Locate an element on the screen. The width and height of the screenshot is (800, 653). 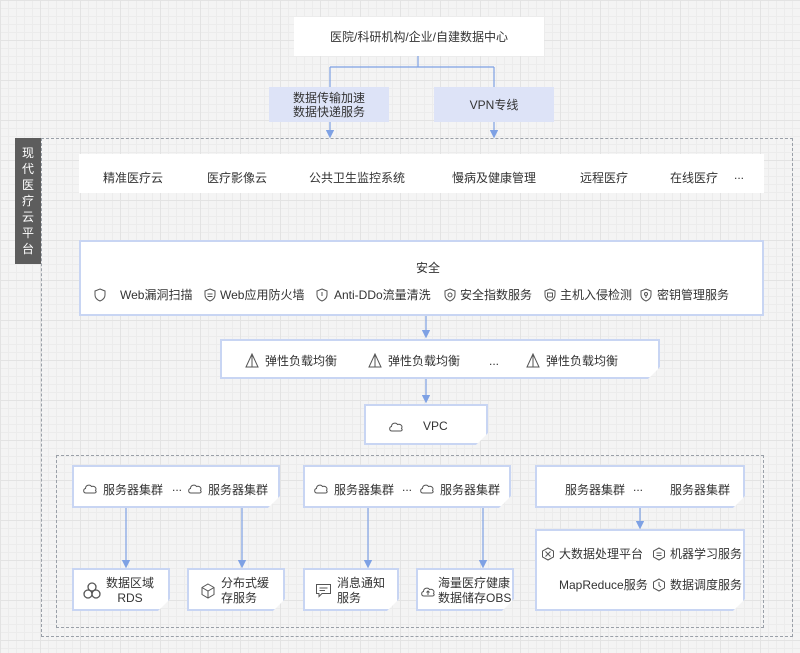
cluster-group-3: 服务器集群 ... 服务器集群 is located at coordinates (640, 486).